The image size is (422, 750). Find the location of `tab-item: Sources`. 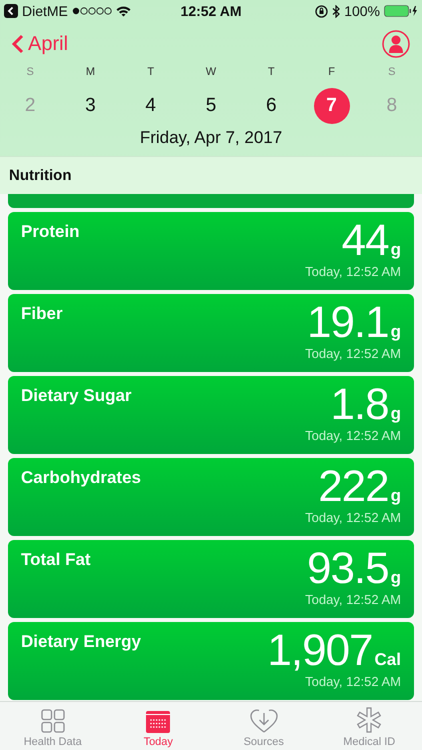

tab-item: Sources is located at coordinates (263, 726).